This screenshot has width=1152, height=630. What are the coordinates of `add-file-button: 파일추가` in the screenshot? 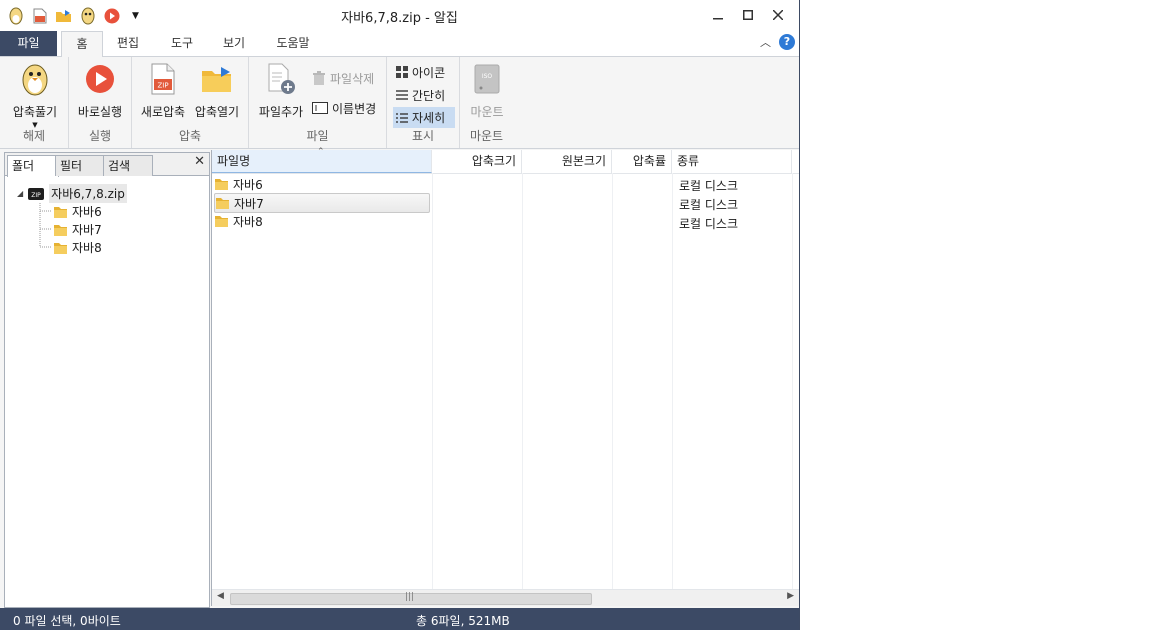 It's located at (281, 90).